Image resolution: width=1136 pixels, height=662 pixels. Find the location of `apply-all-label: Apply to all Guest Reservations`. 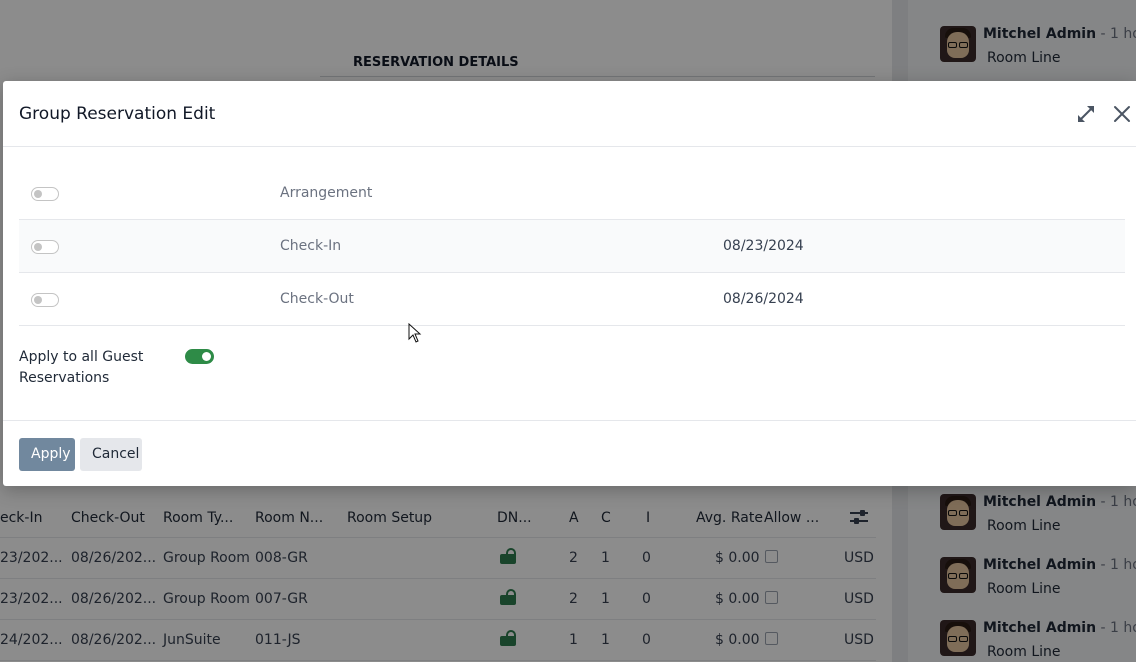

apply-all-label: Apply to all Guest Reservations is located at coordinates (81, 367).